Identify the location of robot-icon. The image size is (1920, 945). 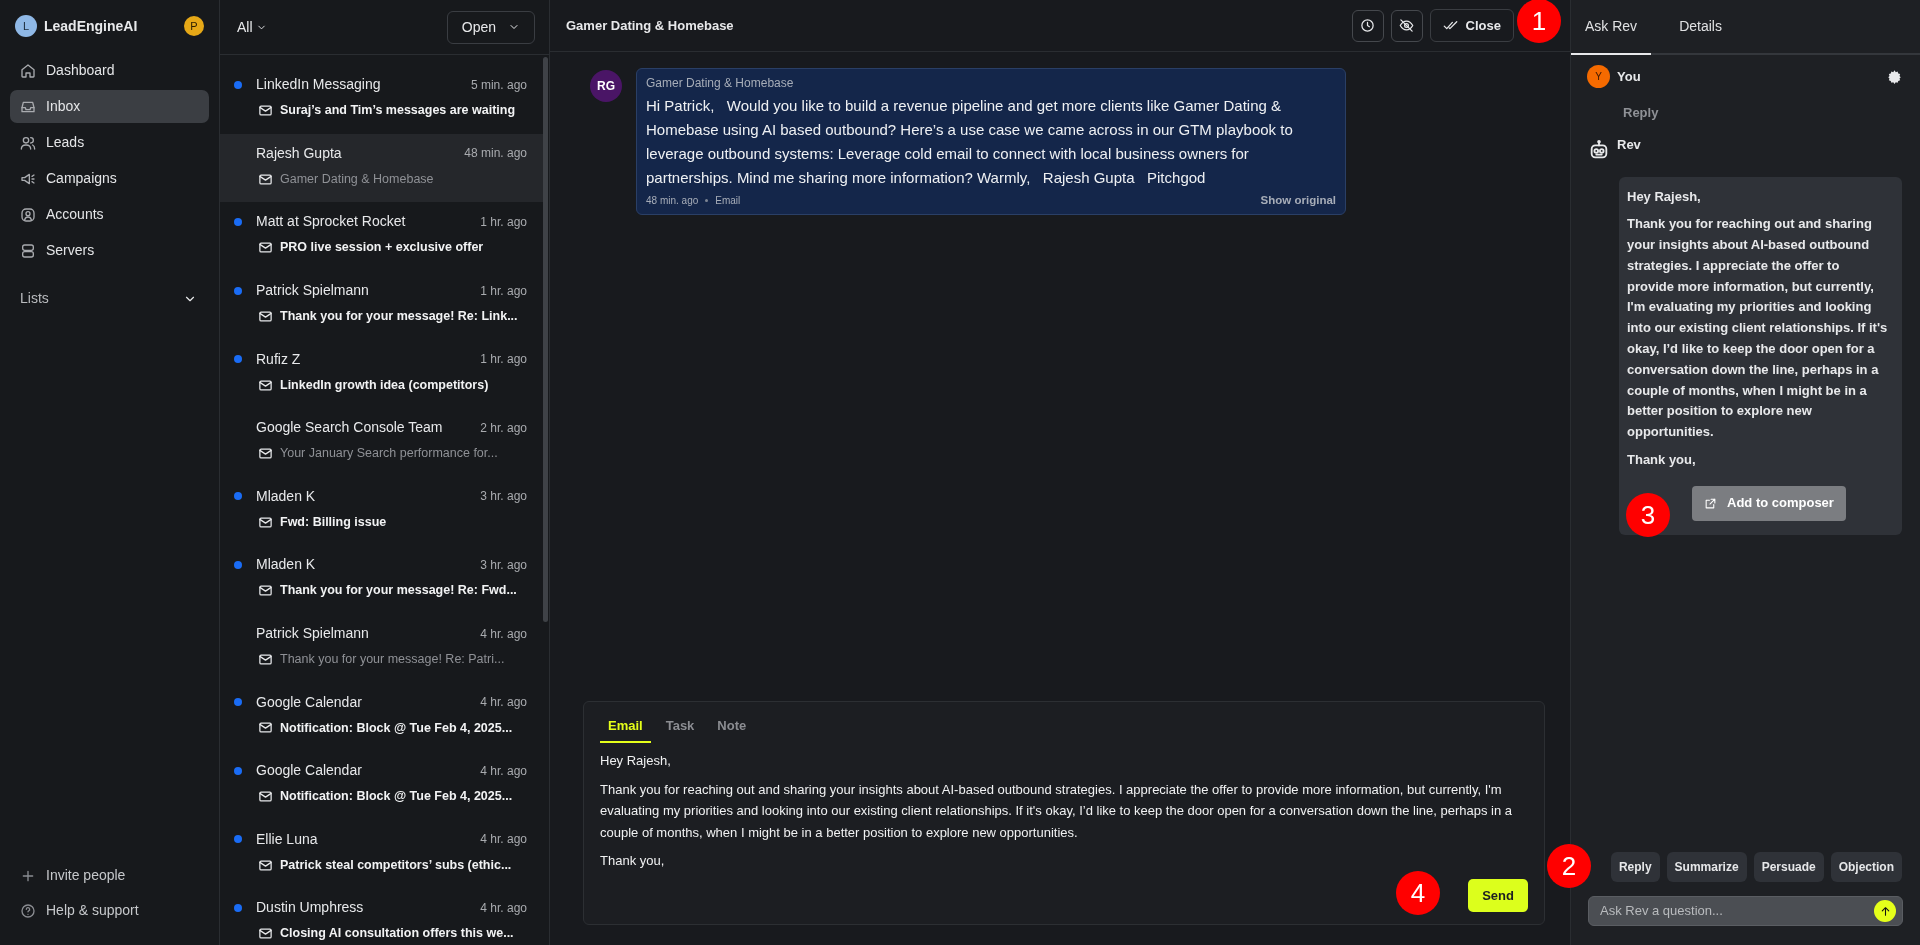
(1599, 149).